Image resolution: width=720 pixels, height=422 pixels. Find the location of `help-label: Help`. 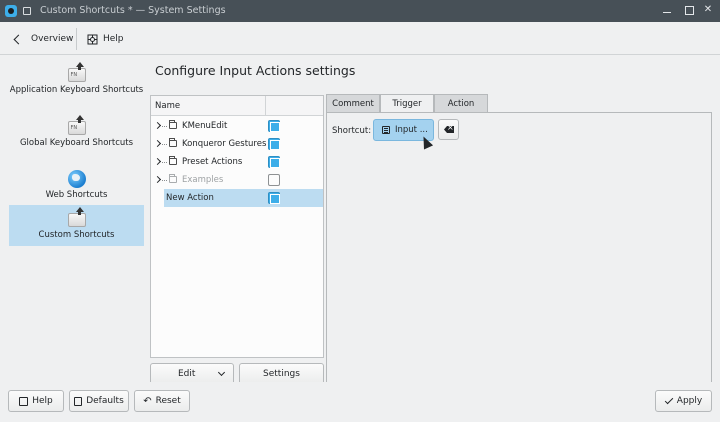

help-label: Help is located at coordinates (42, 401).